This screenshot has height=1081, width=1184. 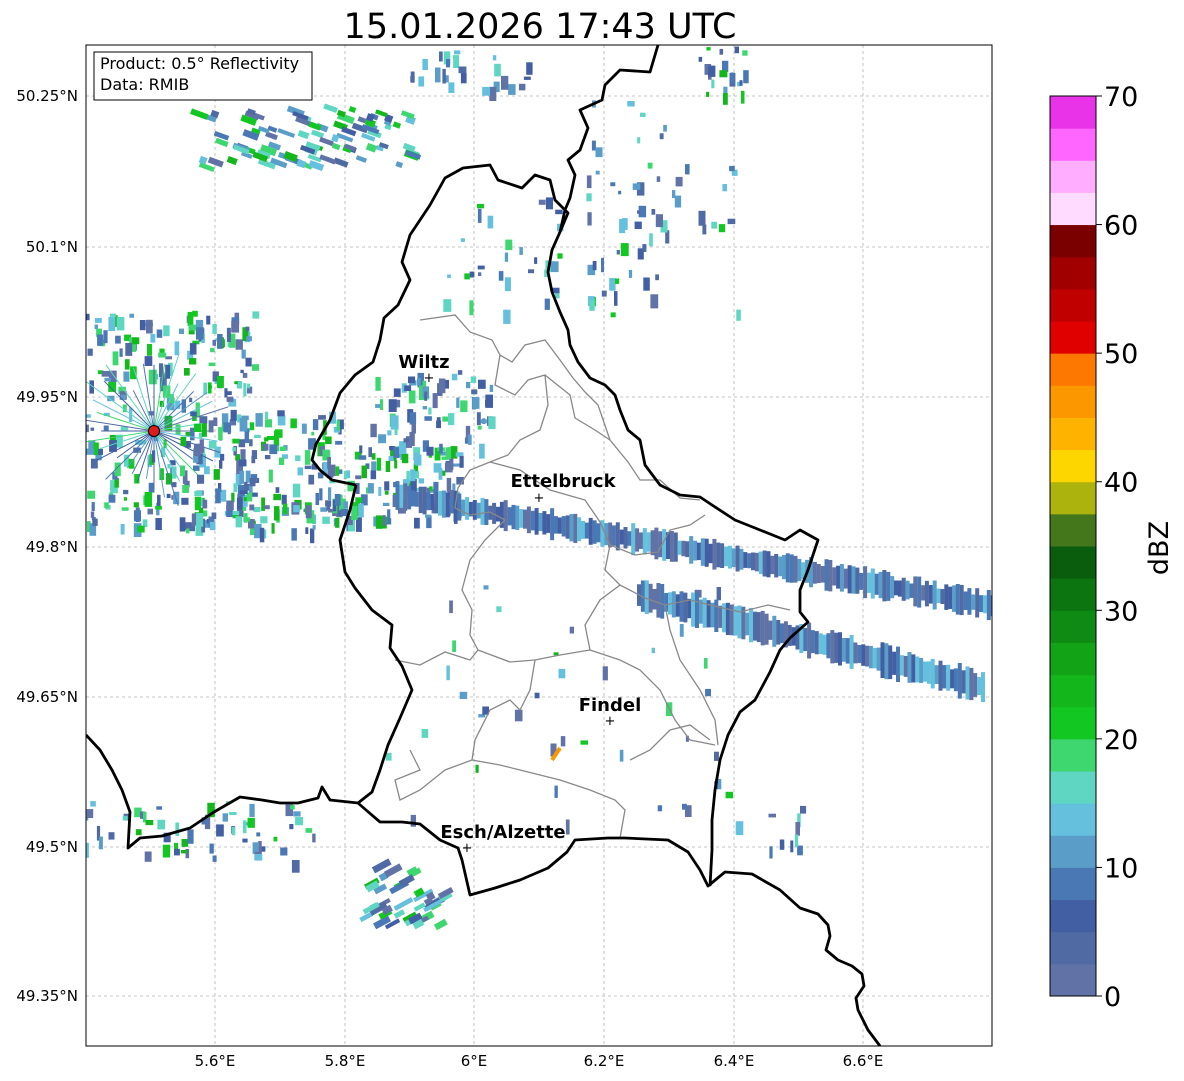 I want to click on colorbar-tick-label: 20, so click(x=1121, y=740).